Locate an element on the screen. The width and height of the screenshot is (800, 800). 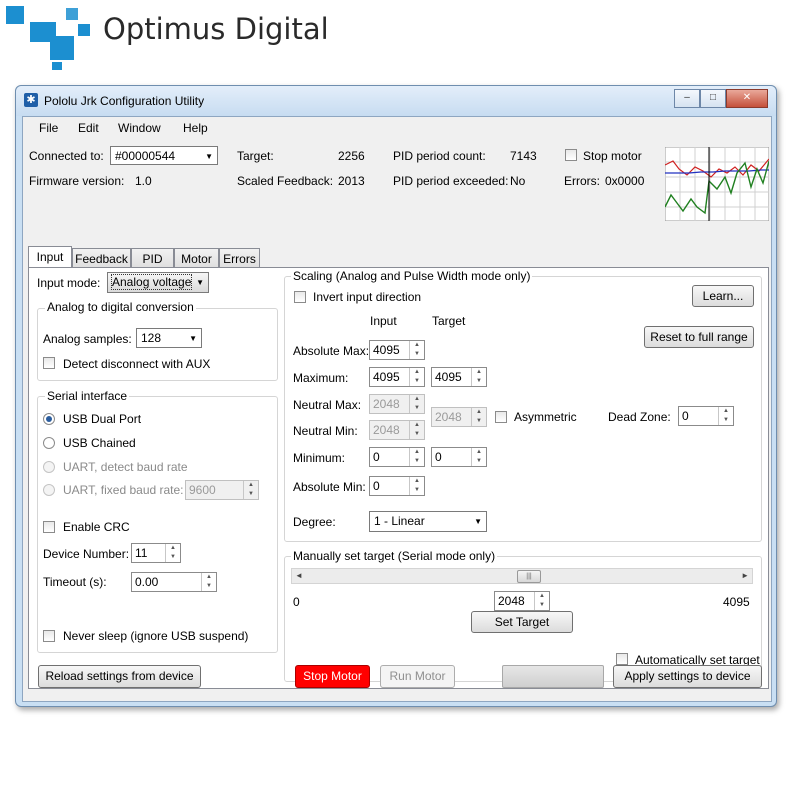
maximum-input: 4095 ▲ ▼ is located at coordinates (397, 377).